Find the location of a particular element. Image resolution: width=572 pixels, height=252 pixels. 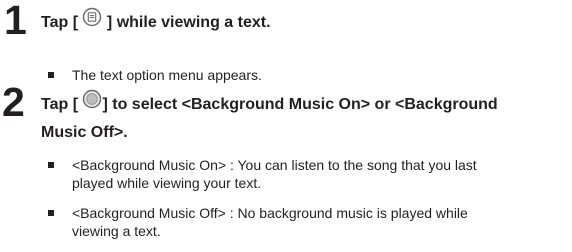

step-1-title-after: ] while viewing a text. is located at coordinates (186, 23).